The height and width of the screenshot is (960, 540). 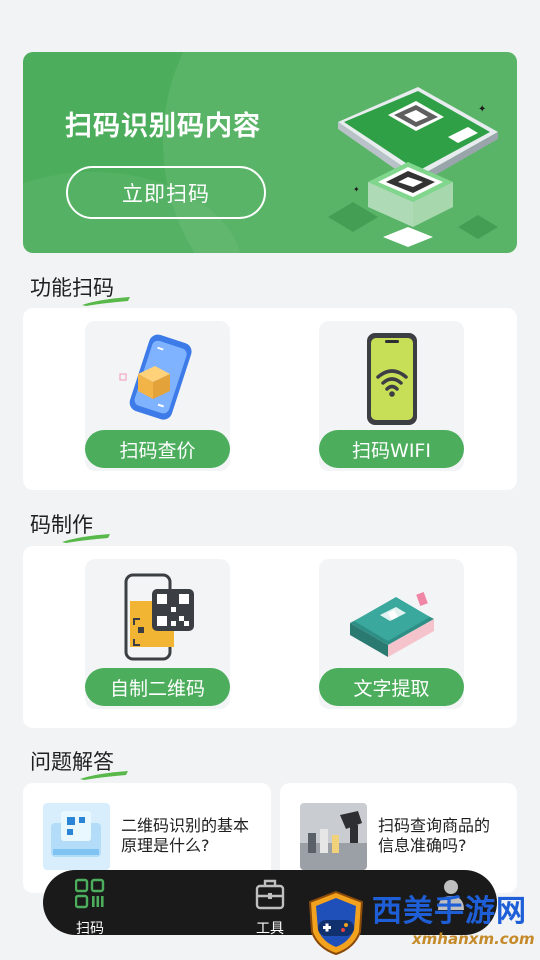 I want to click on section-title-text: 功能扫码, so click(x=72, y=288).